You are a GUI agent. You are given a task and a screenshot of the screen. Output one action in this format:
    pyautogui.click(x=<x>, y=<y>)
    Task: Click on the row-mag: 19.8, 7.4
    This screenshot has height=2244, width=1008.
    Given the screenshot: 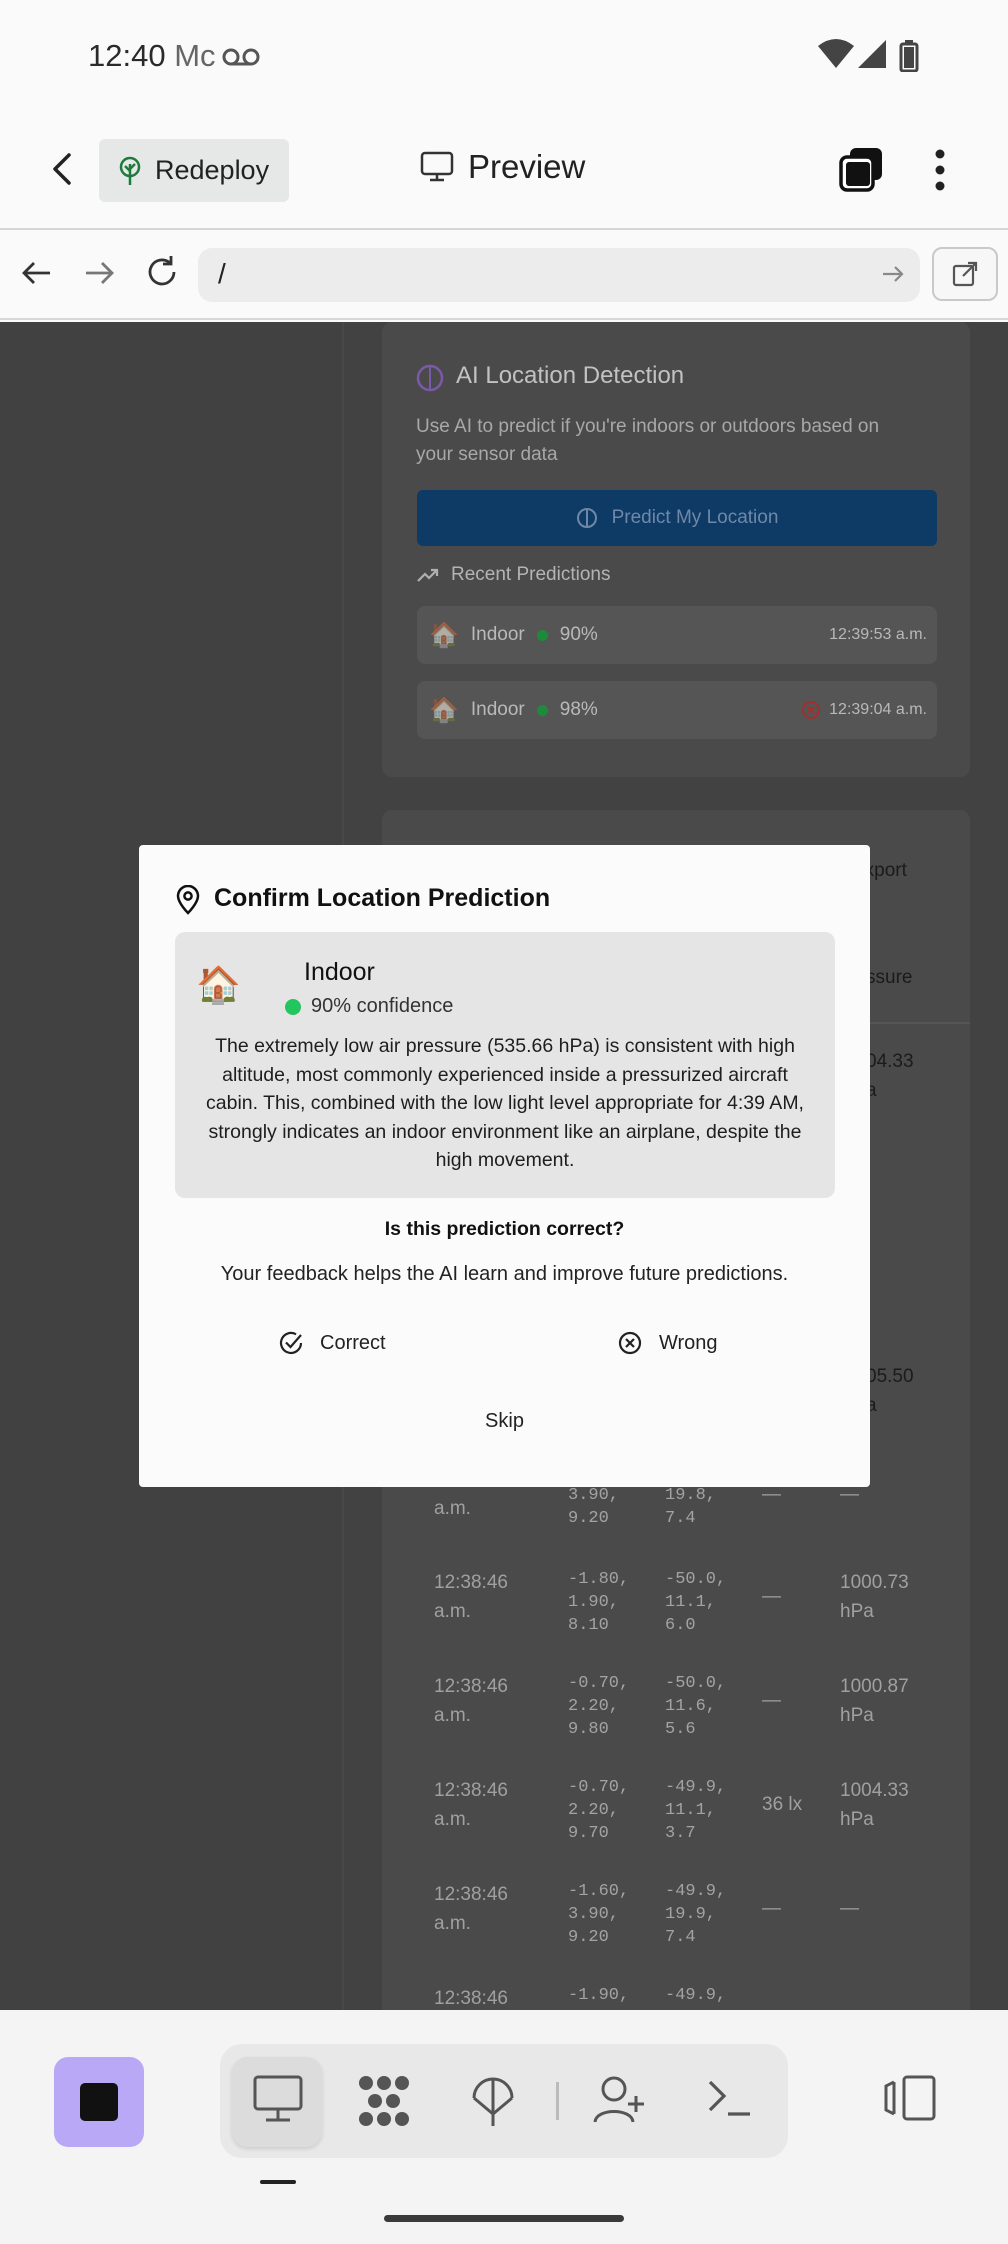 What is the action you would take?
    pyautogui.click(x=691, y=1507)
    